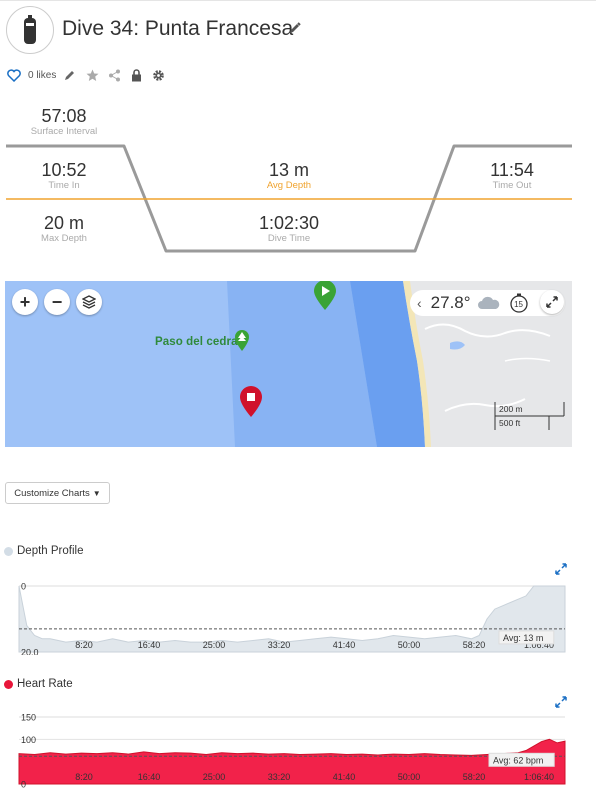 The height and width of the screenshot is (800, 596). What do you see at coordinates (419, 303) in the screenshot?
I see `chevron-left-icon: ‹` at bounding box center [419, 303].